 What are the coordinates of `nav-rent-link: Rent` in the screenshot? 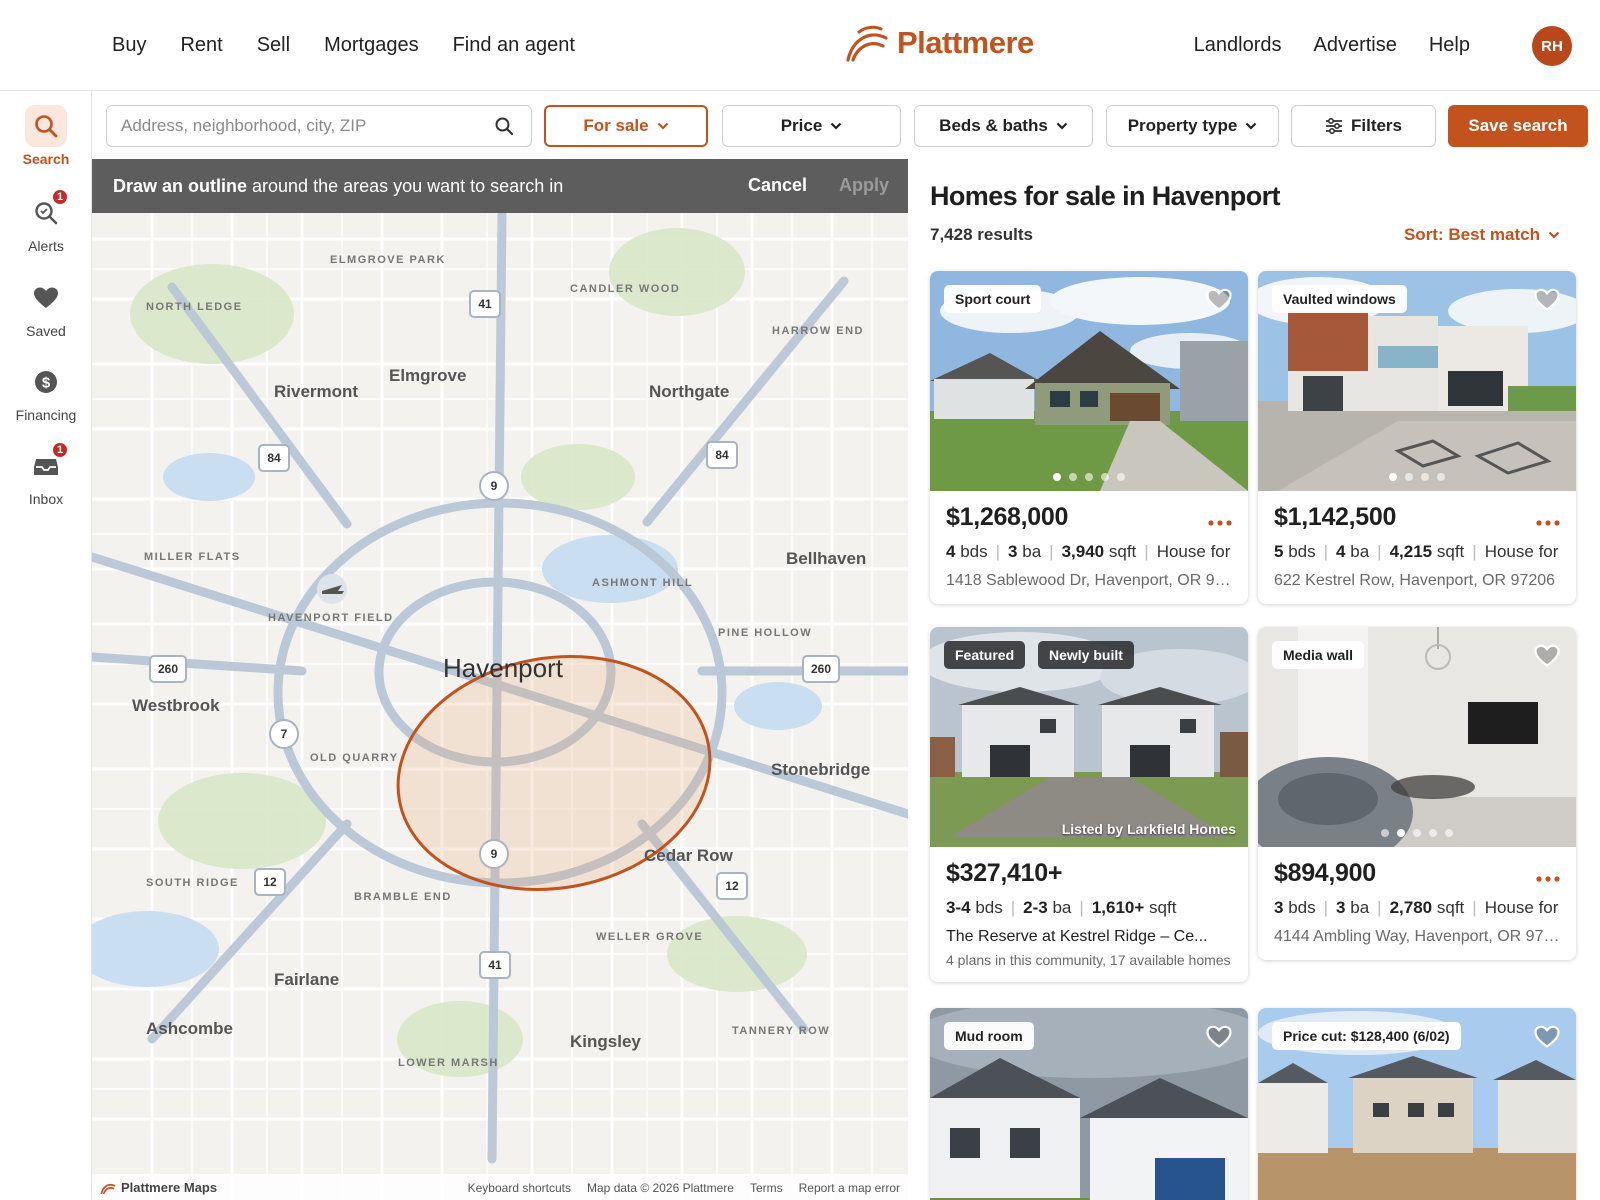 It's located at (201, 45).